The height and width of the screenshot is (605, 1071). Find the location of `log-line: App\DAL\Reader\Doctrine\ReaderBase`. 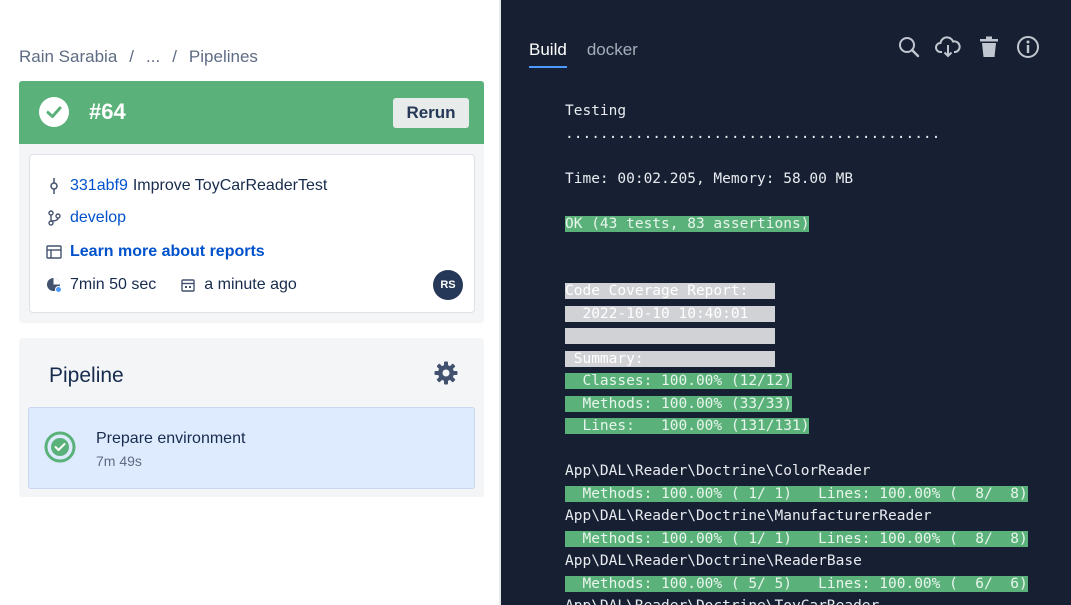

log-line: App\DAL\Reader\Doctrine\ReaderBase is located at coordinates (796, 561).